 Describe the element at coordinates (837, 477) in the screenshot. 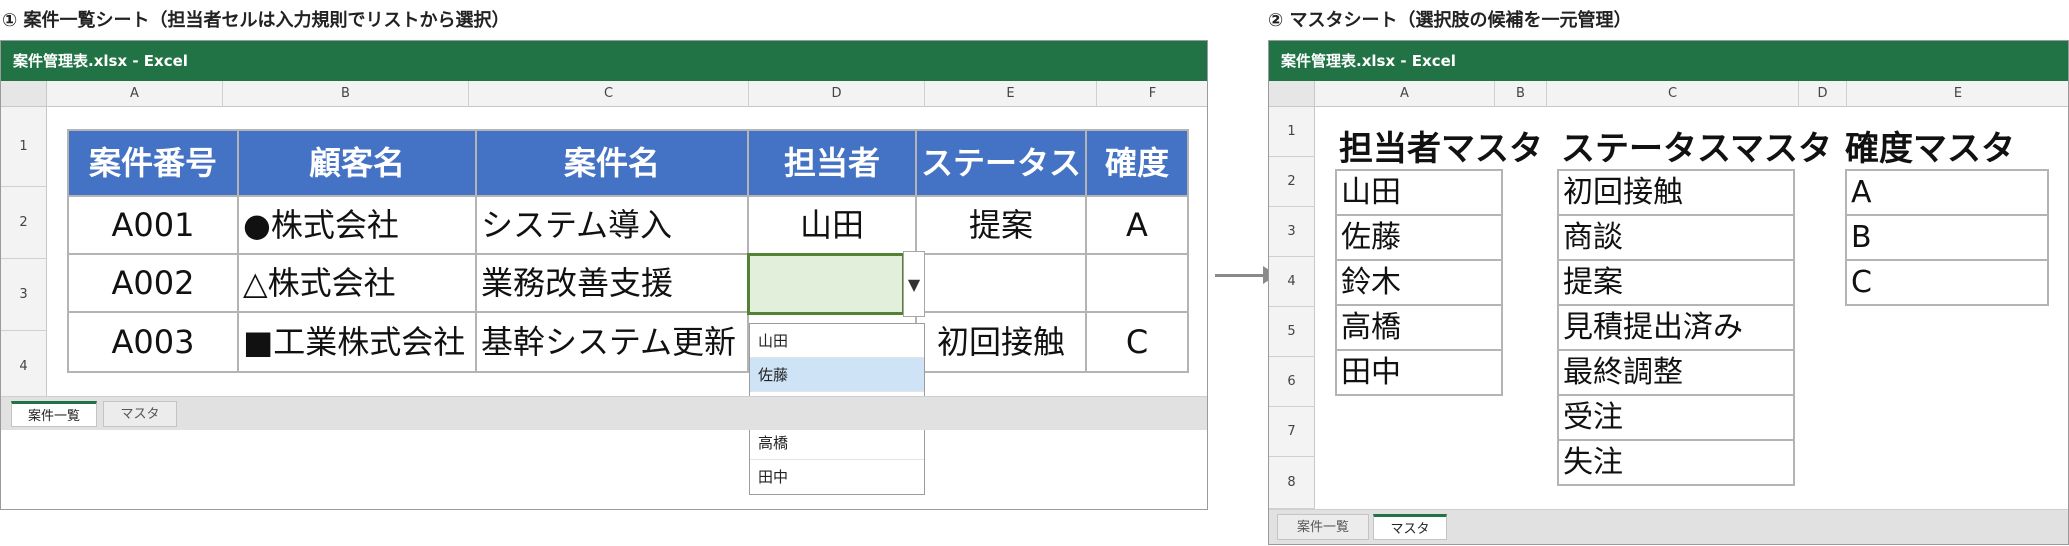

I see `dropdown-option-tanaka: 田中` at that location.